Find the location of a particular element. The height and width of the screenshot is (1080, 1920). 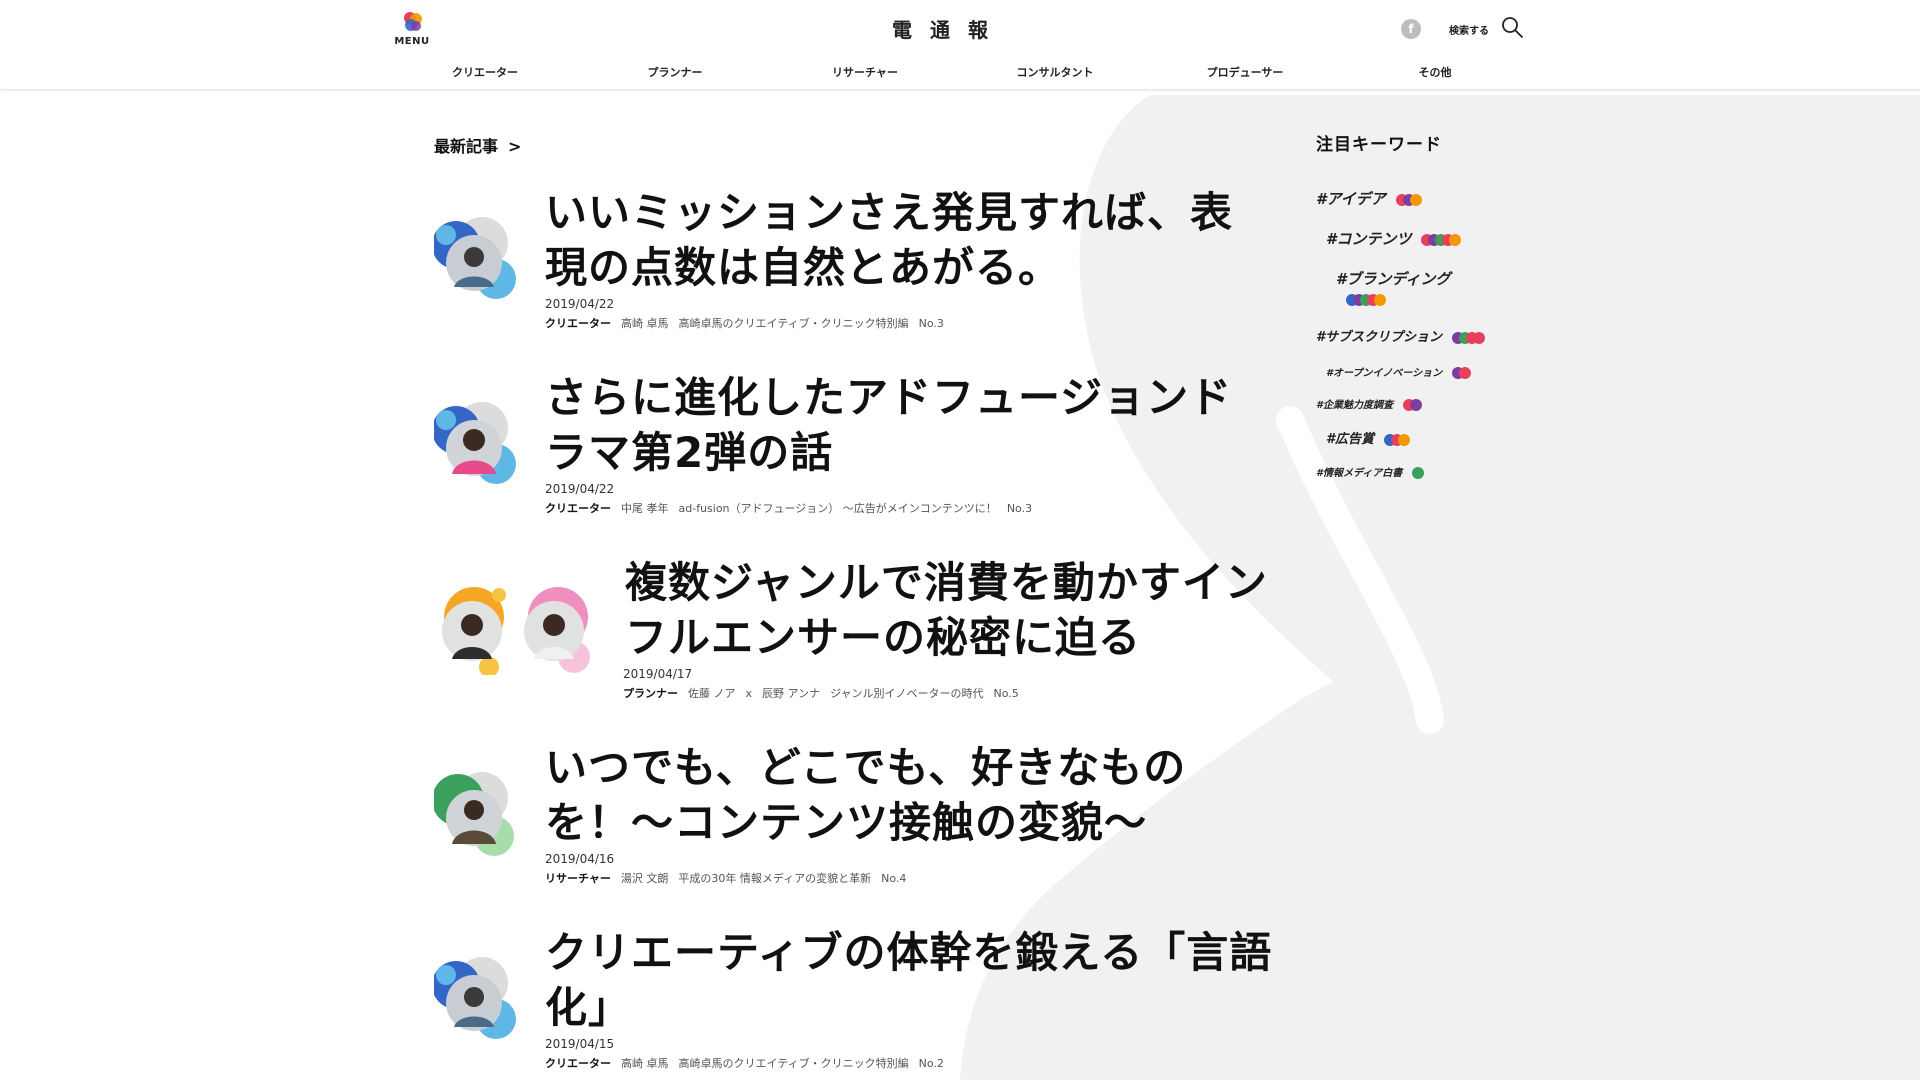

keyword-label: #企業魅力度調査 is located at coordinates (1354, 405).